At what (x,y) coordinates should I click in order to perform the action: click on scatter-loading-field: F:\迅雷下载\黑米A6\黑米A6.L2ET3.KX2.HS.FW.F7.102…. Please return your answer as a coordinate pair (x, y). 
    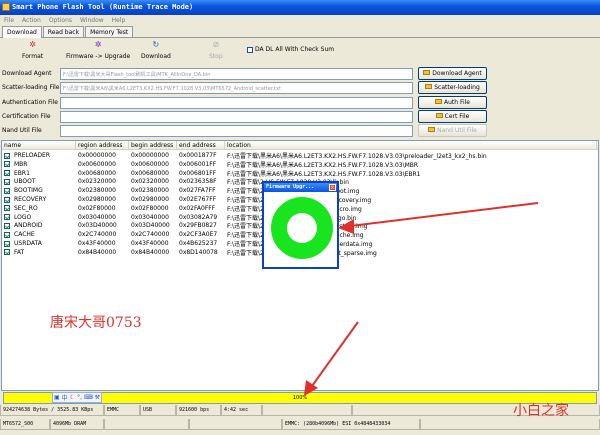
    Looking at the image, I should click on (236, 88).